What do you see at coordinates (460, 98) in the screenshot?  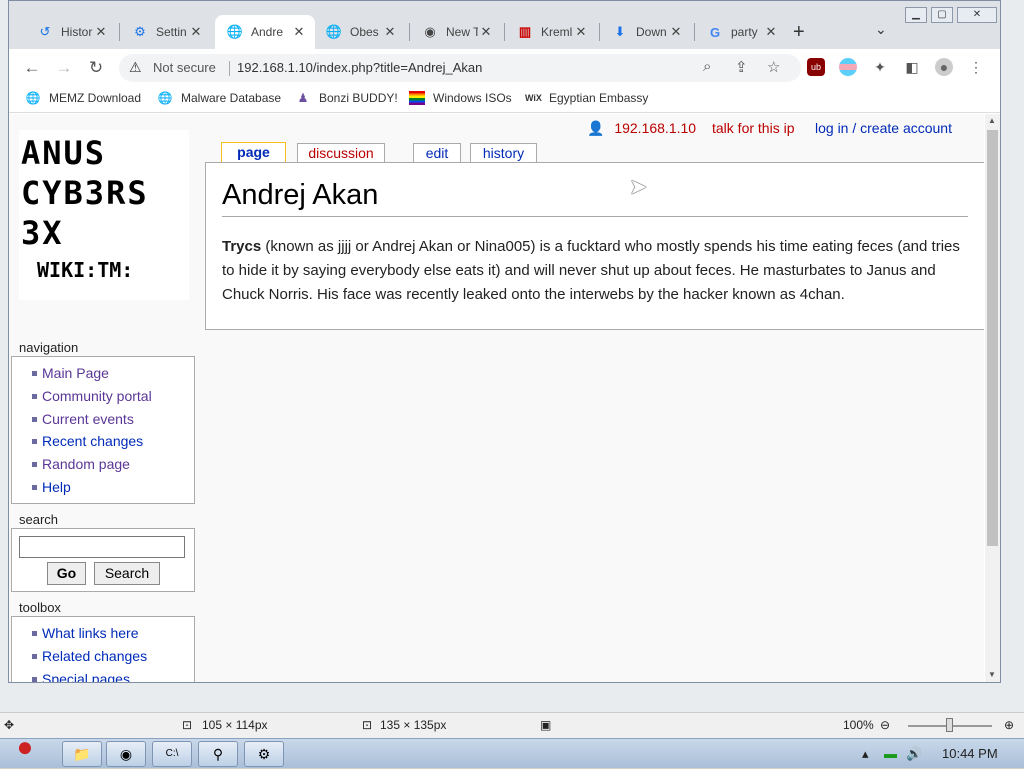 I see `bookmark-windows-isos: Windows ISOs` at bounding box center [460, 98].